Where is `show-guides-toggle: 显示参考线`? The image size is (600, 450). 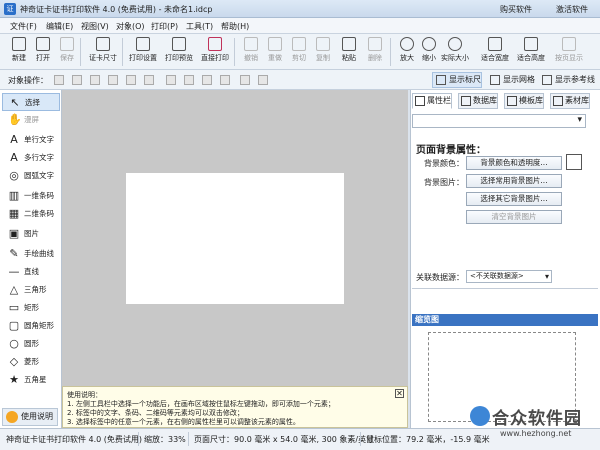 show-guides-toggle: 显示参考线 is located at coordinates (567, 80).